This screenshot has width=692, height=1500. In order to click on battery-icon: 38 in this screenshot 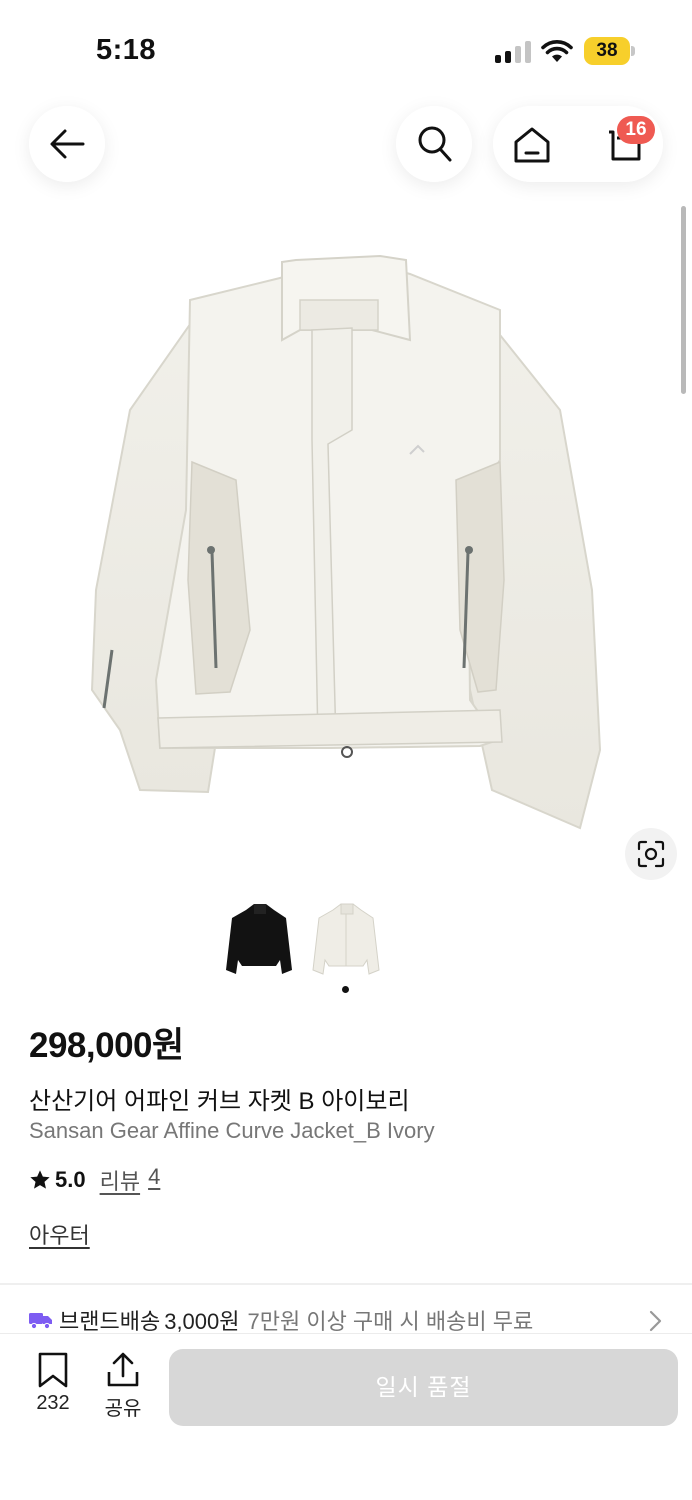, I will do `click(610, 51)`.